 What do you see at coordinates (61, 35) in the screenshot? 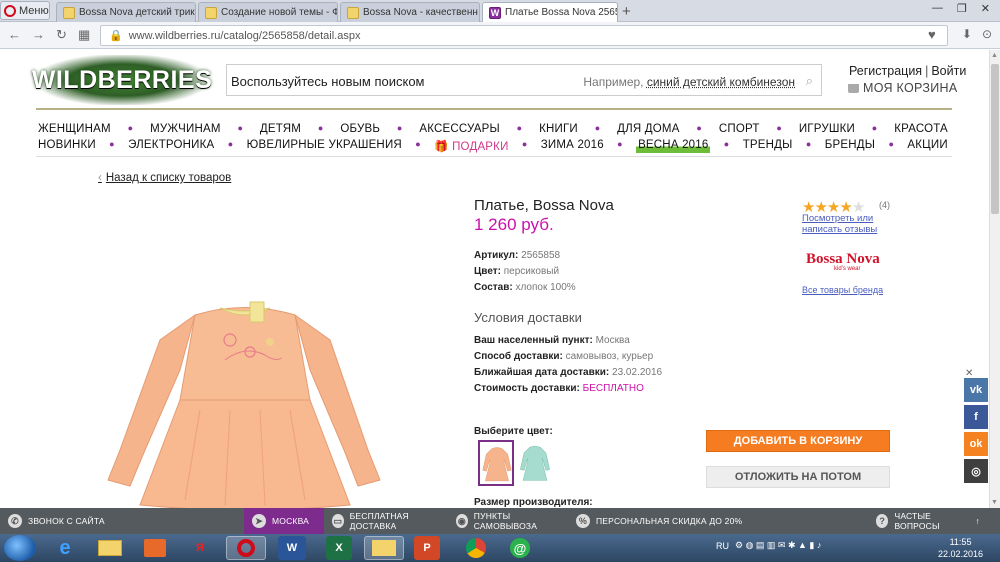
I see `reload-icon: ↻` at bounding box center [61, 35].